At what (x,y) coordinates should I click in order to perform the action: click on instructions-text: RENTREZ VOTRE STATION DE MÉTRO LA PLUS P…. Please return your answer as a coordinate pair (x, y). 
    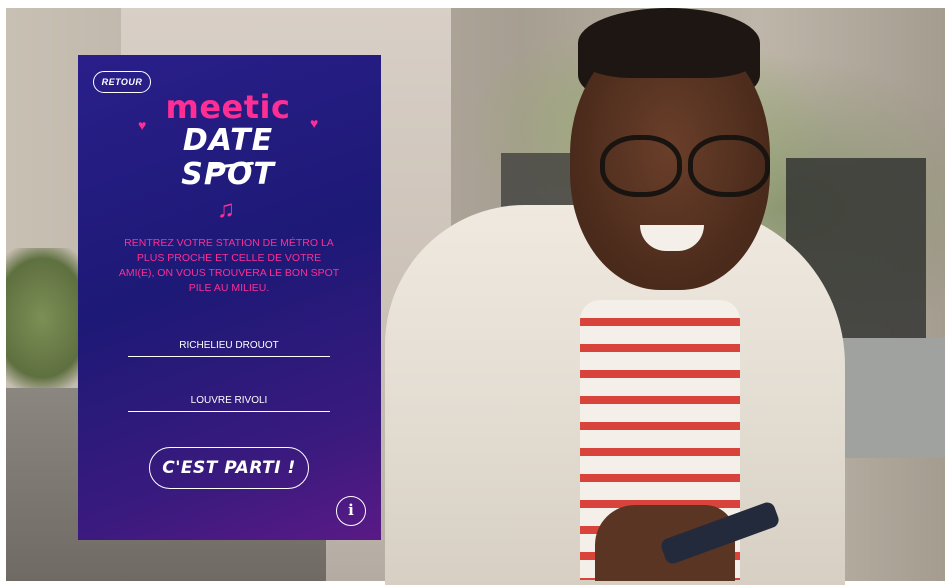
    Looking at the image, I should click on (229, 265).